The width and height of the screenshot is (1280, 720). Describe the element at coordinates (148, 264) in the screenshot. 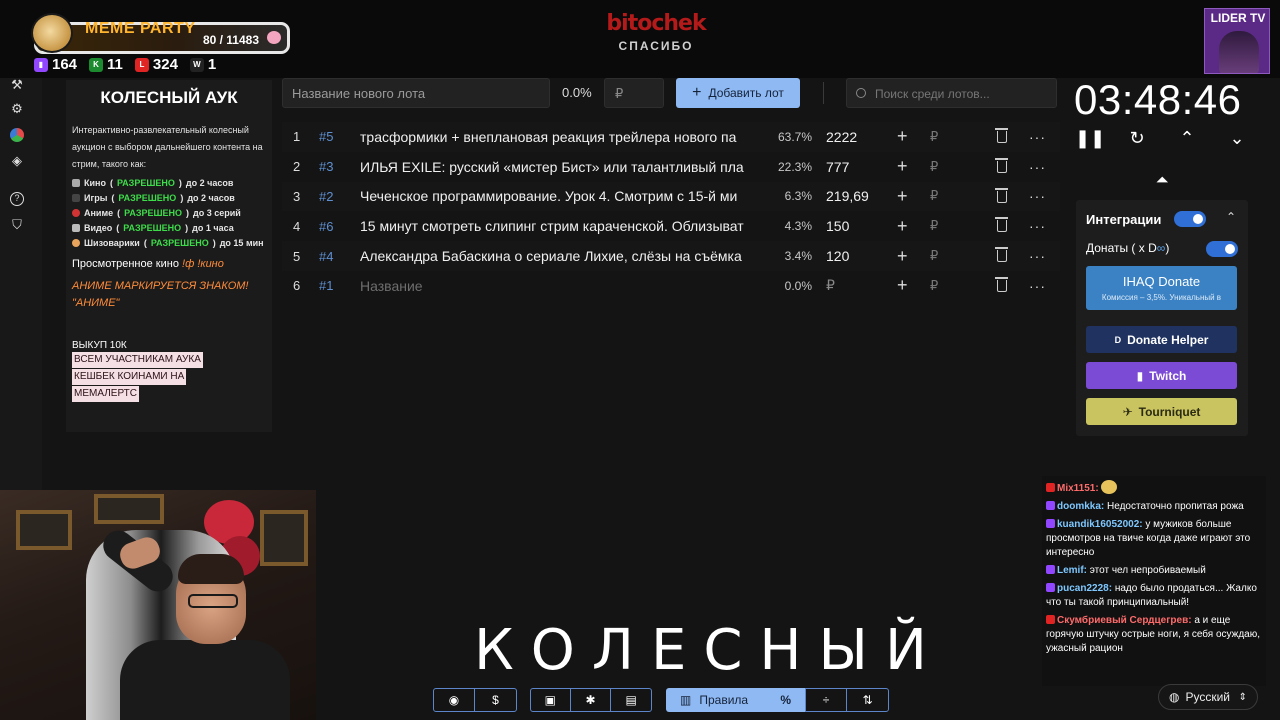

I see `movie-command-line: Просмотренное кино !ф !кино` at that location.